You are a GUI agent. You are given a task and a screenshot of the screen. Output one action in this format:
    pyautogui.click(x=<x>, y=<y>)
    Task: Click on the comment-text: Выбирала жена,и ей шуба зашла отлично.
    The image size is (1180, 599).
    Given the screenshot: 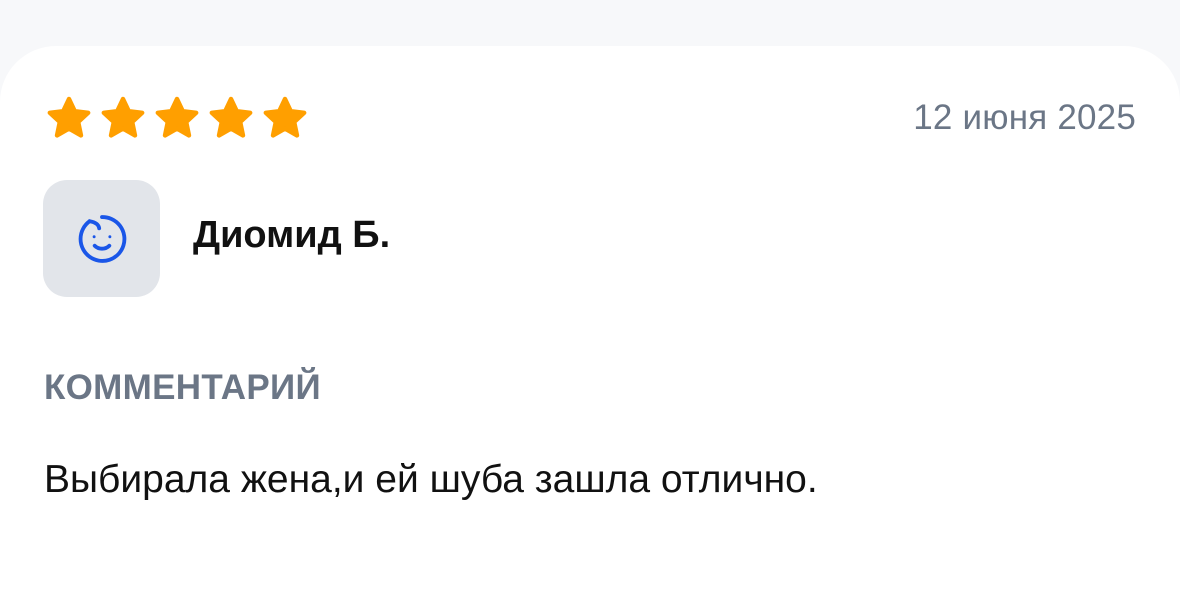 What is the action you would take?
    pyautogui.click(x=431, y=479)
    